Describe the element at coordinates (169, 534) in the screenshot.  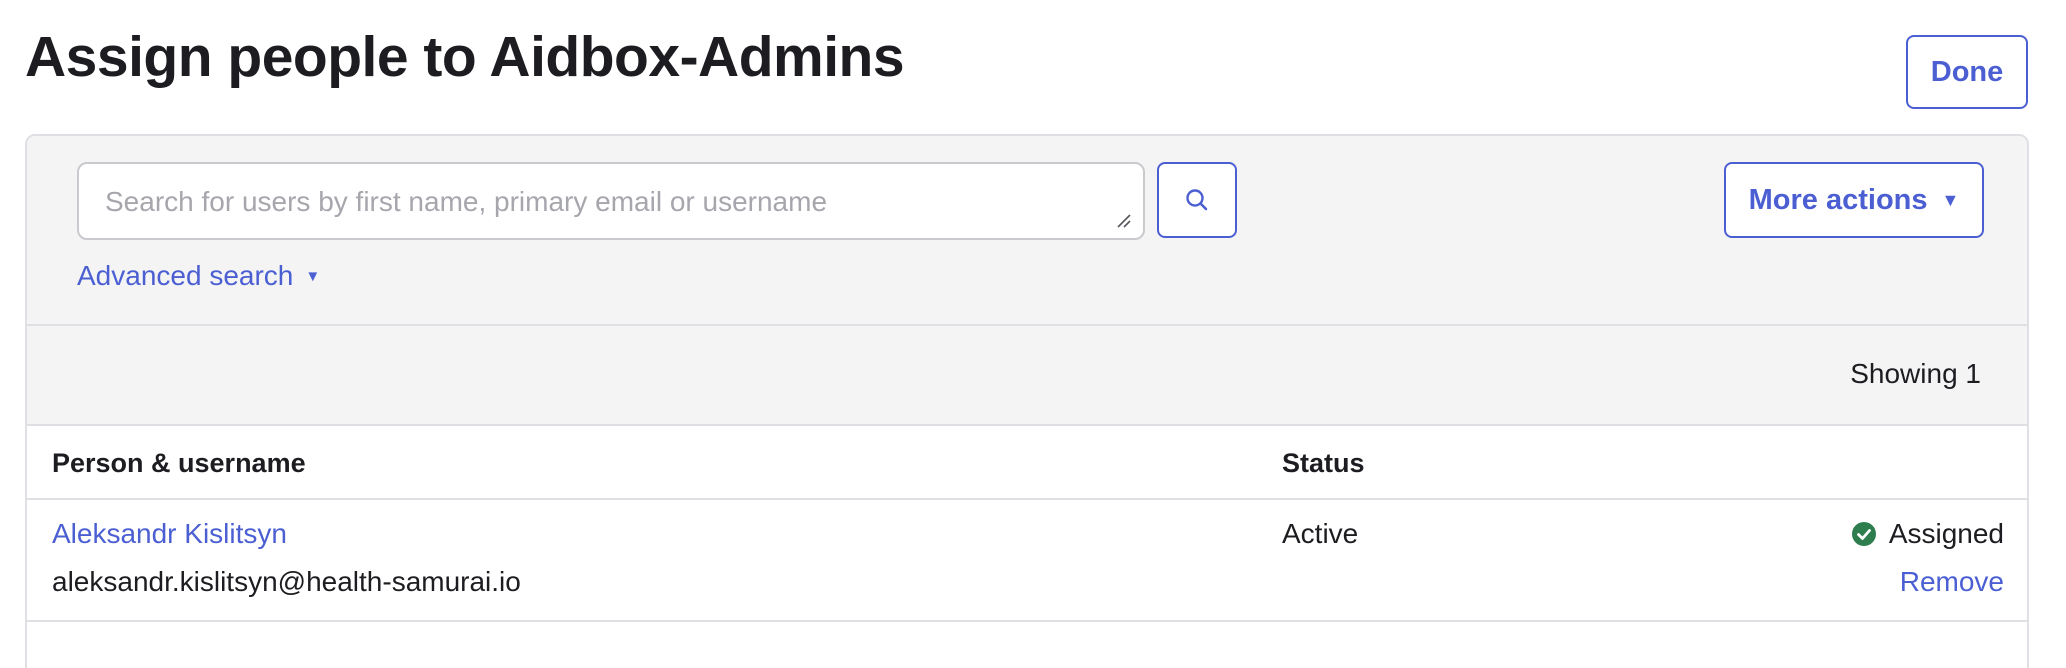
I see `person-name-link: Aleksandr Kislitsyn` at that location.